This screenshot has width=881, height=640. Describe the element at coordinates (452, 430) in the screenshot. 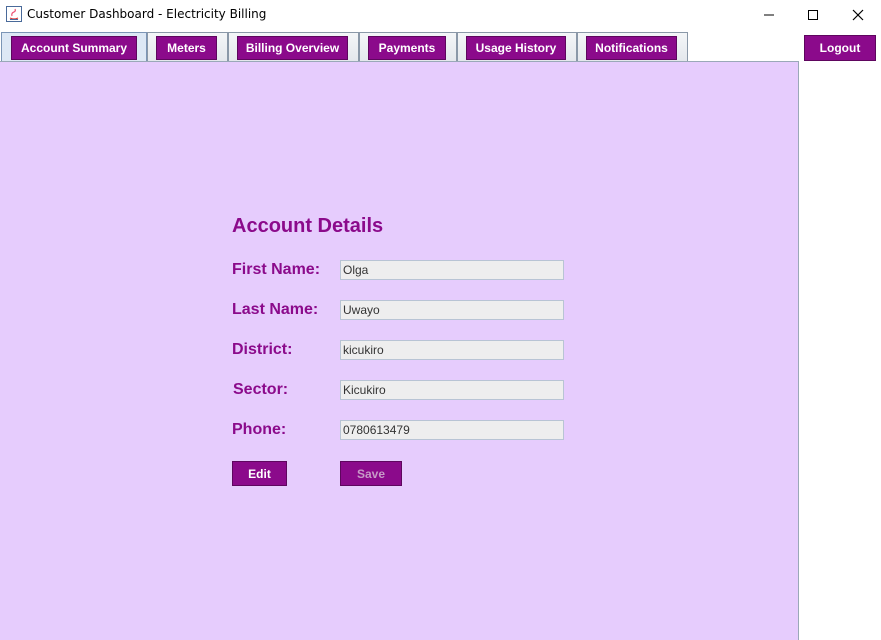

I see `phone-field: 0780613479` at that location.